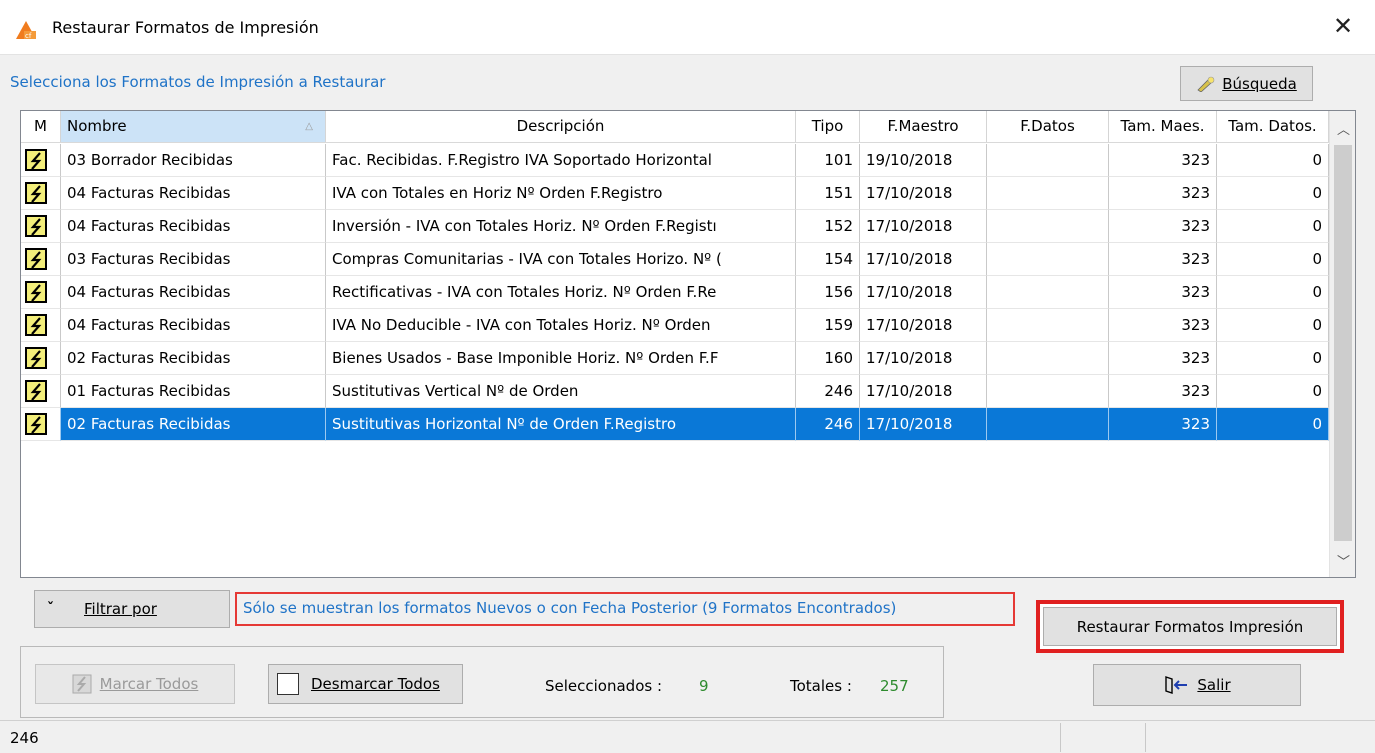 The height and width of the screenshot is (753, 1375). Describe the element at coordinates (28, 35) in the screenshot. I see `svg-text: cf` at that location.